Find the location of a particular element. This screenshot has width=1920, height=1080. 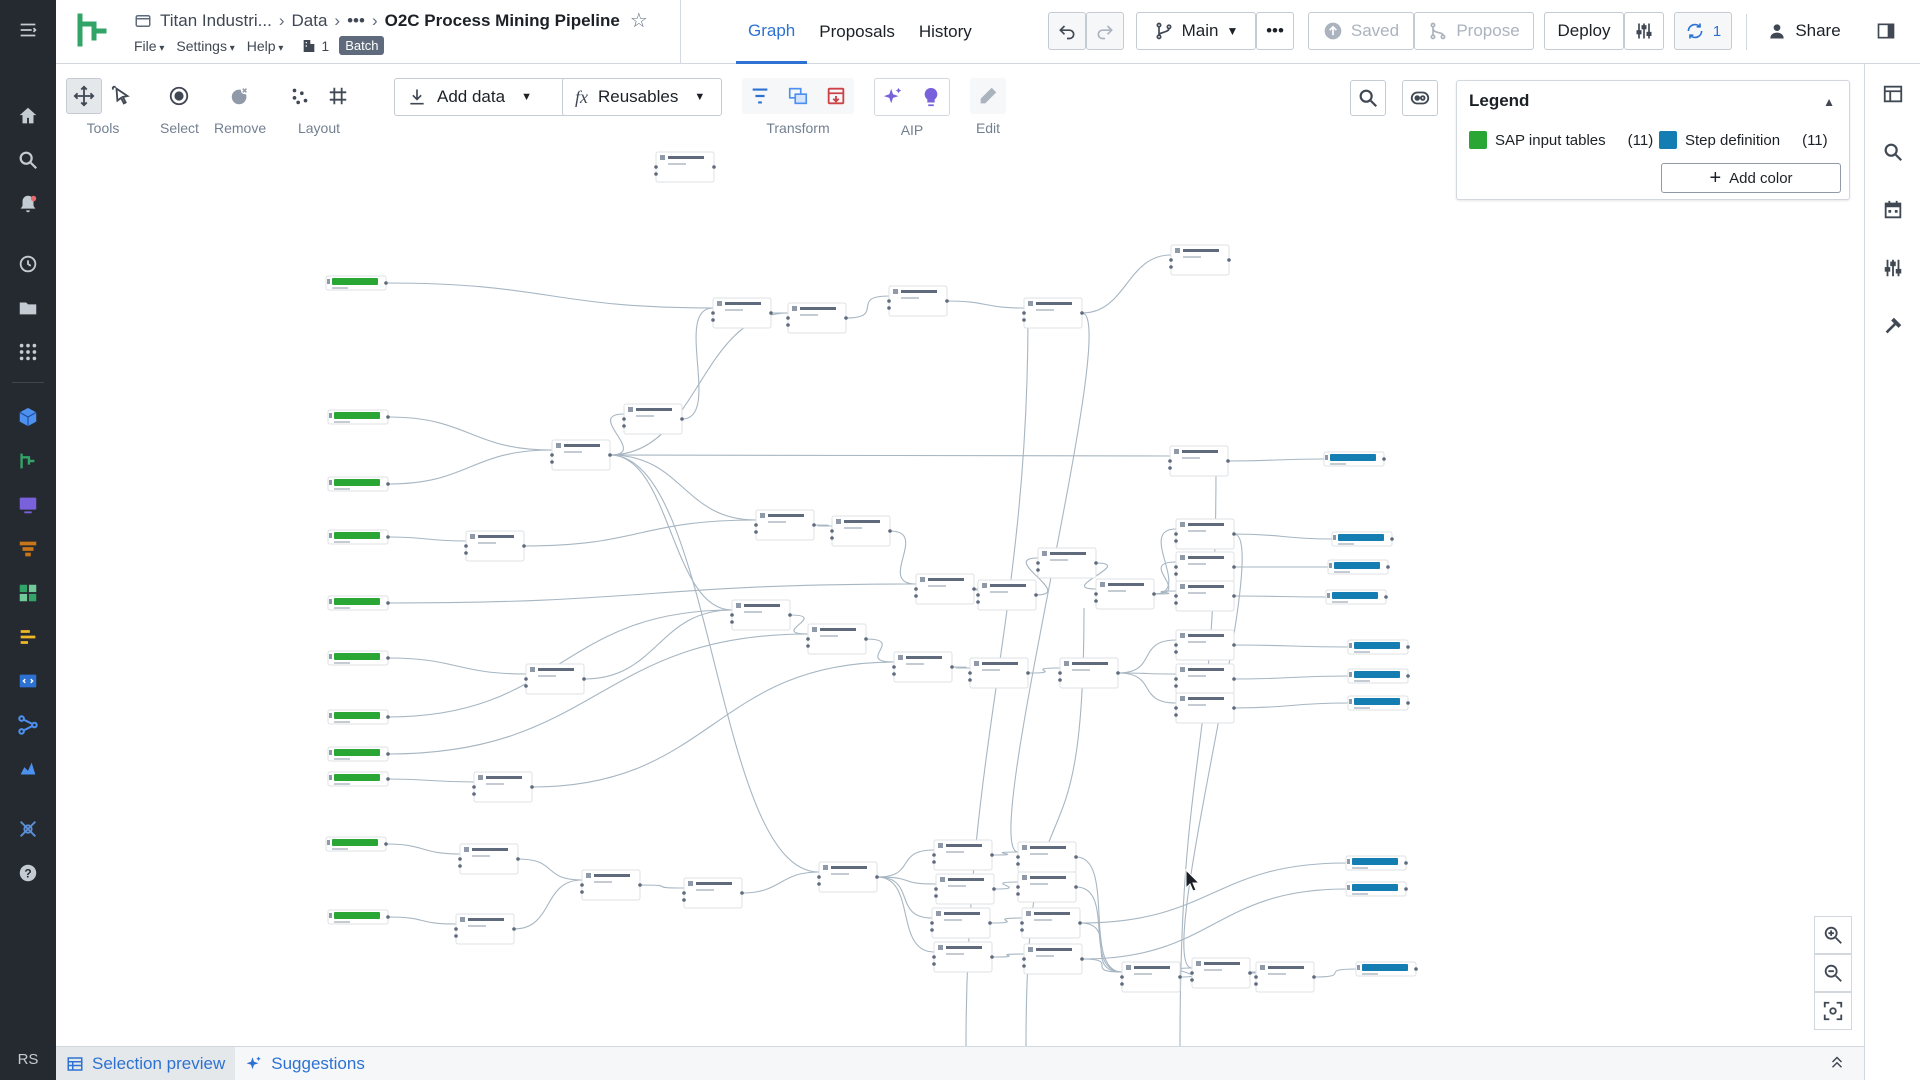

breadcrumb-folder: Data is located at coordinates (309, 21).